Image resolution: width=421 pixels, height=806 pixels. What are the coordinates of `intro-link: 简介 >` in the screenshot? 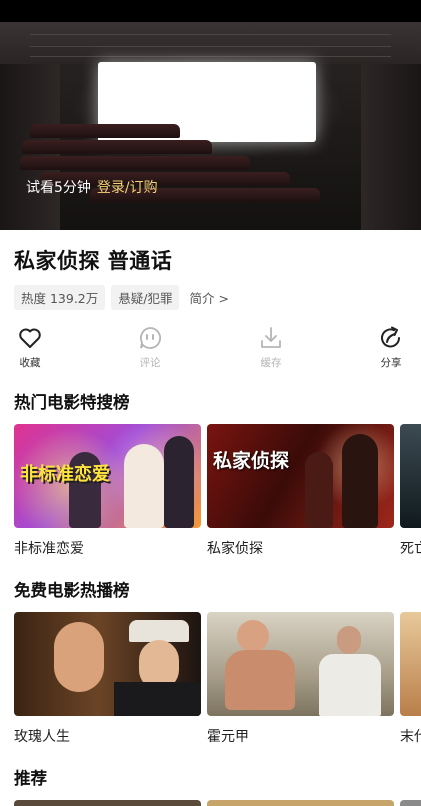 It's located at (208, 297).